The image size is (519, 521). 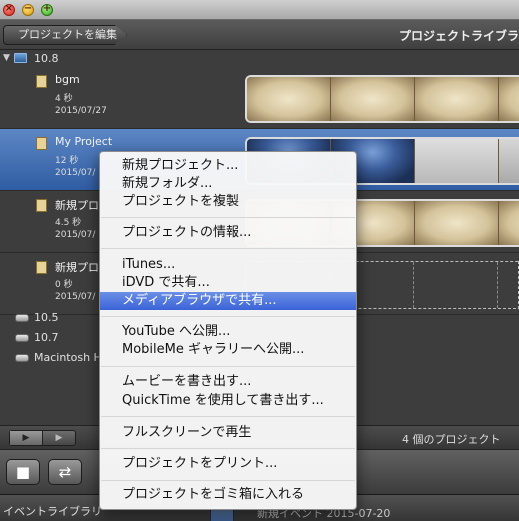 I want to click on swap-panes-button: ⇄, so click(x=65, y=472).